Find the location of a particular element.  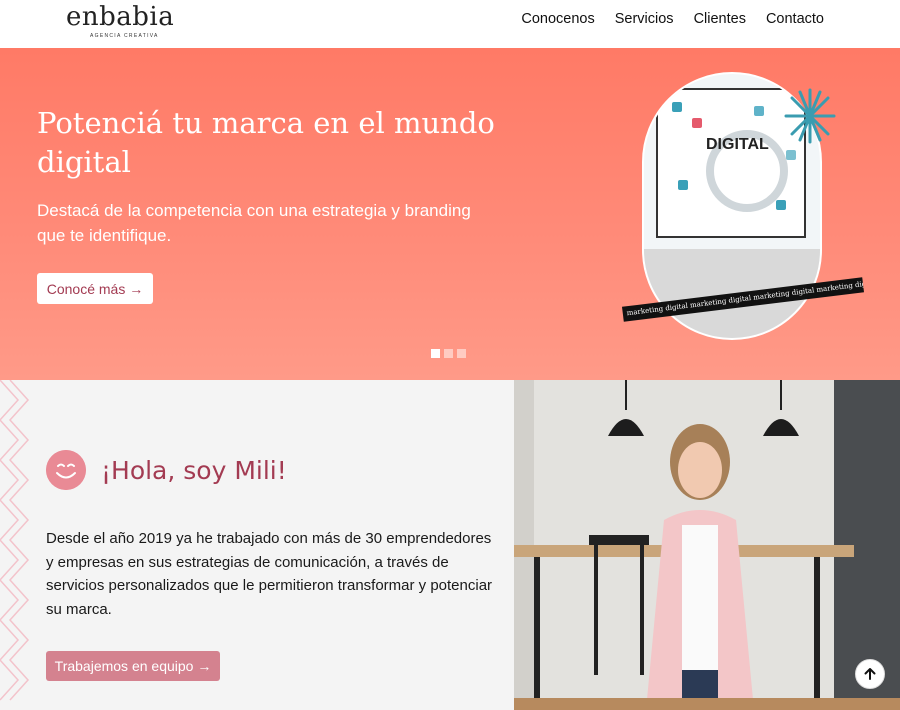

trabajemos-button: Trabajemos en equipo → is located at coordinates (133, 666).